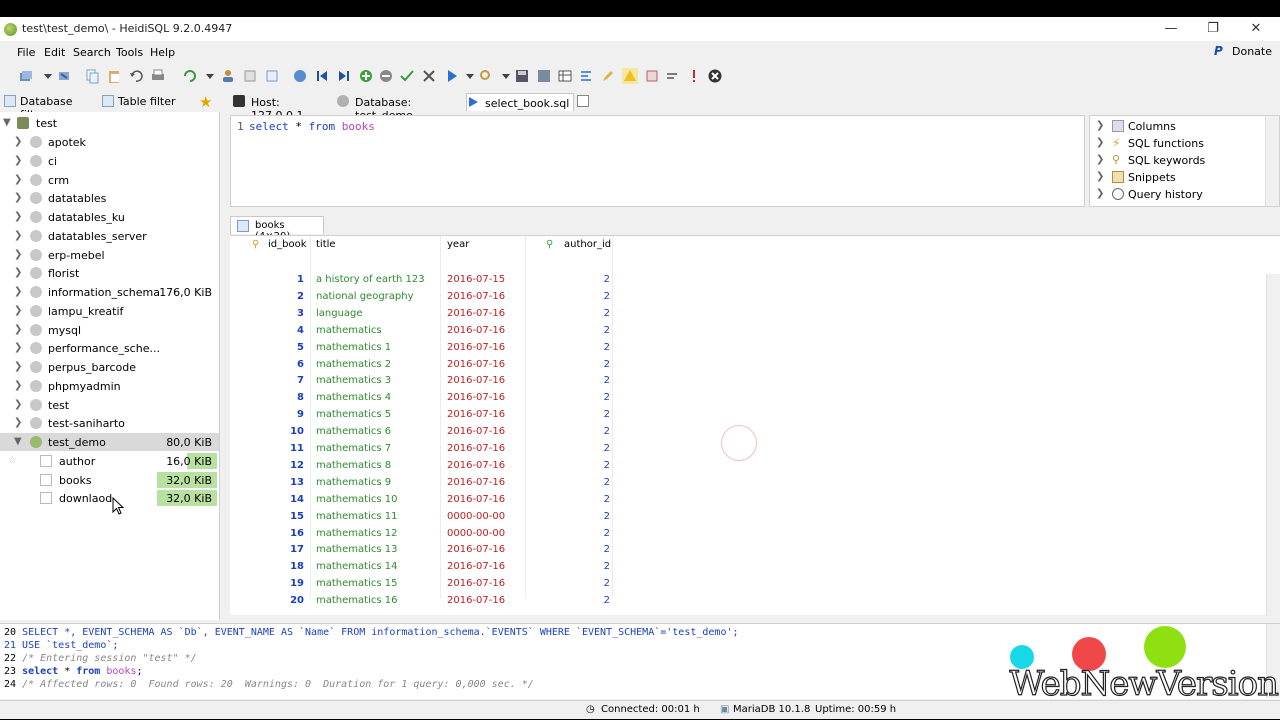 The width and height of the screenshot is (1280, 720). What do you see at coordinates (109, 480) in the screenshot?
I see `tree-table-item: books 32,0 KiB` at bounding box center [109, 480].